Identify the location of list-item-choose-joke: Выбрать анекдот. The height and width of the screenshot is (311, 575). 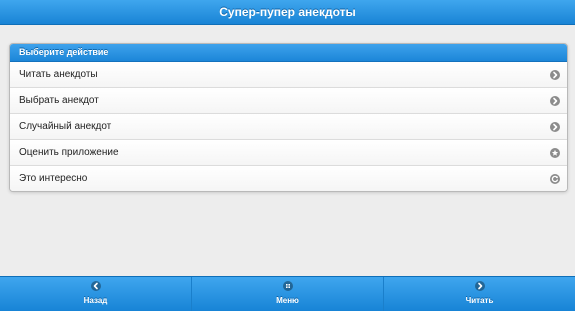
(288, 100).